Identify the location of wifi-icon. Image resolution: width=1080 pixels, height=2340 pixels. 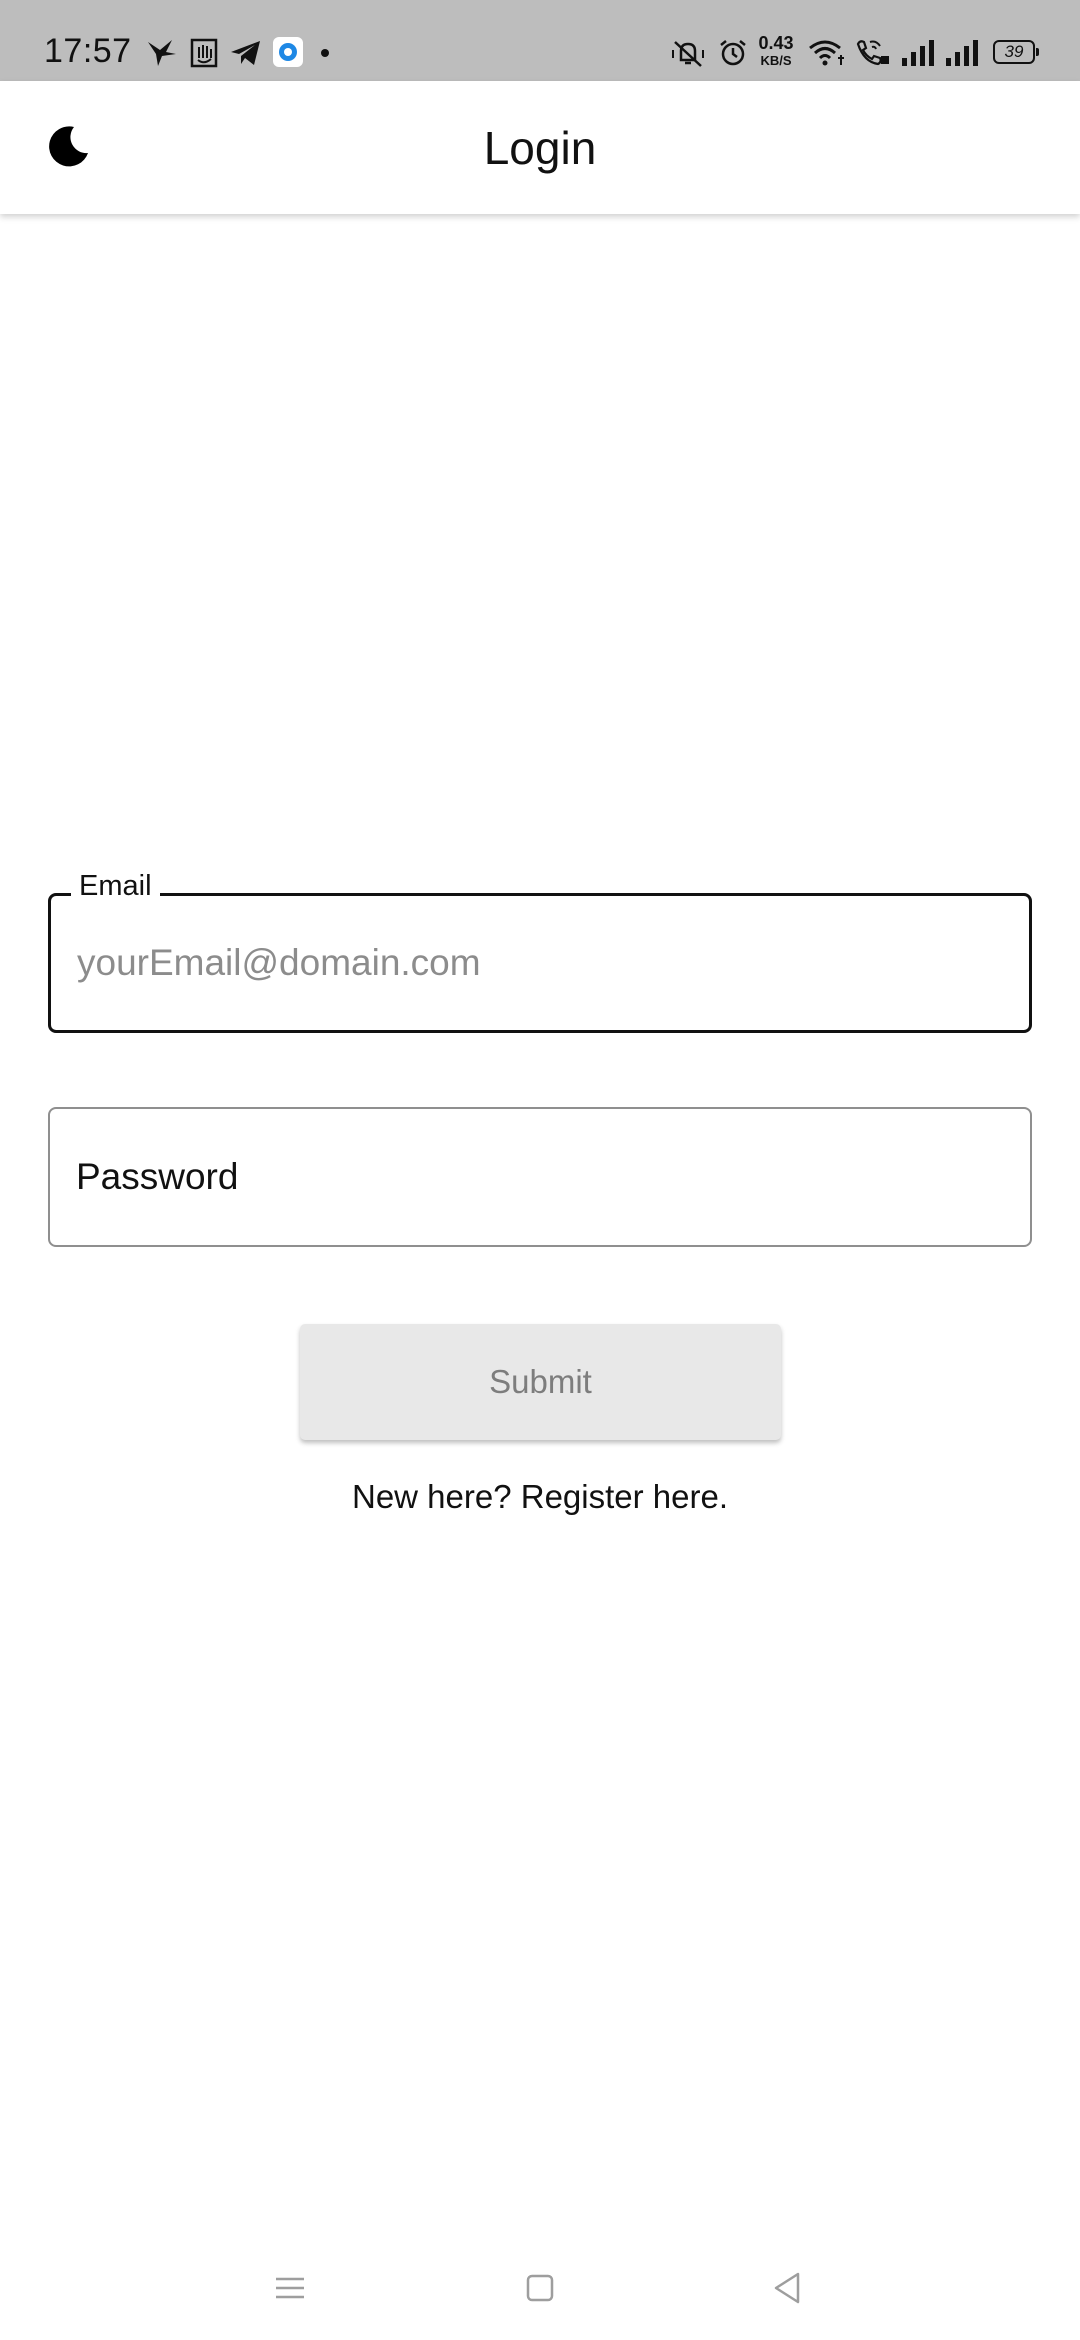
(826, 53).